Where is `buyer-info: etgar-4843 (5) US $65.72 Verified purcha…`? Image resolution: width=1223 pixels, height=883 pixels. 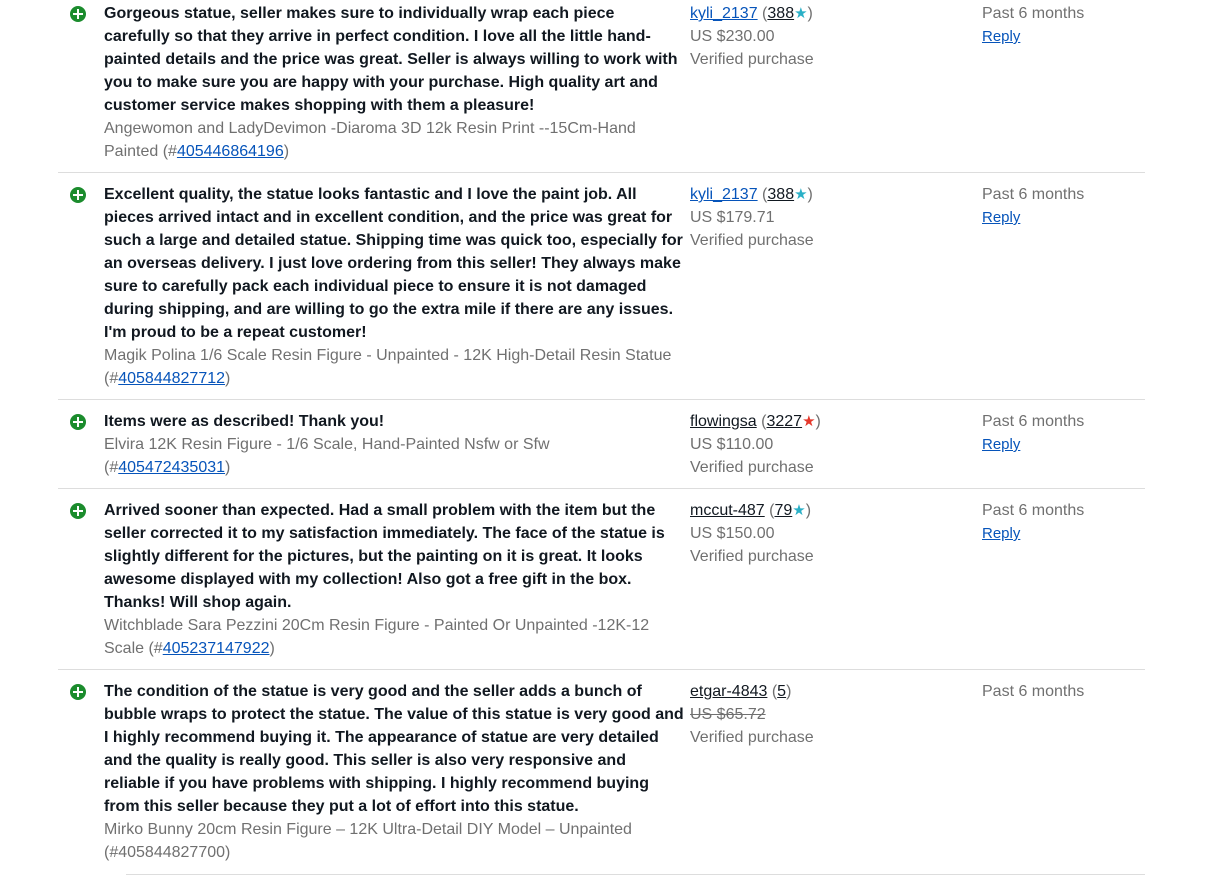
buyer-info: etgar-4843 (5) US $65.72 Verified purcha… is located at coordinates (830, 714).